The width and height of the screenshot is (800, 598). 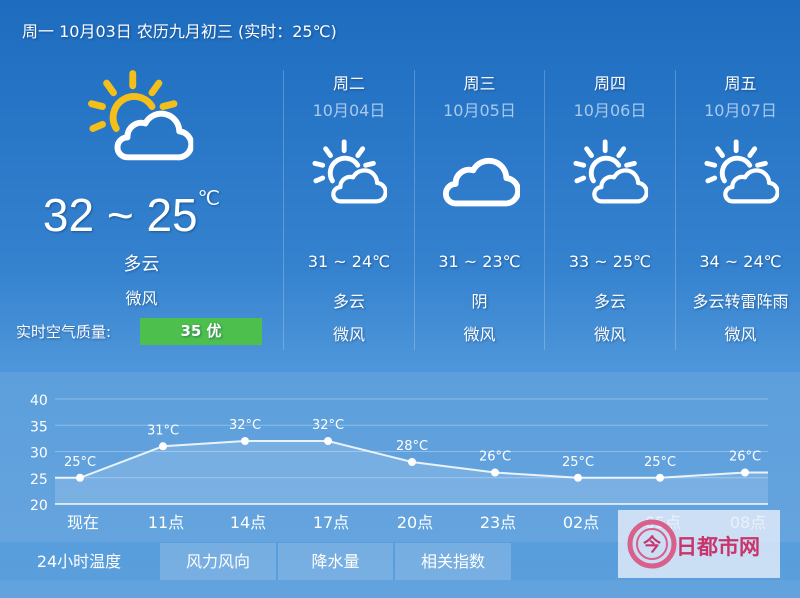 What do you see at coordinates (498, 522) in the screenshot?
I see `x-tick-label: 23点` at bounding box center [498, 522].